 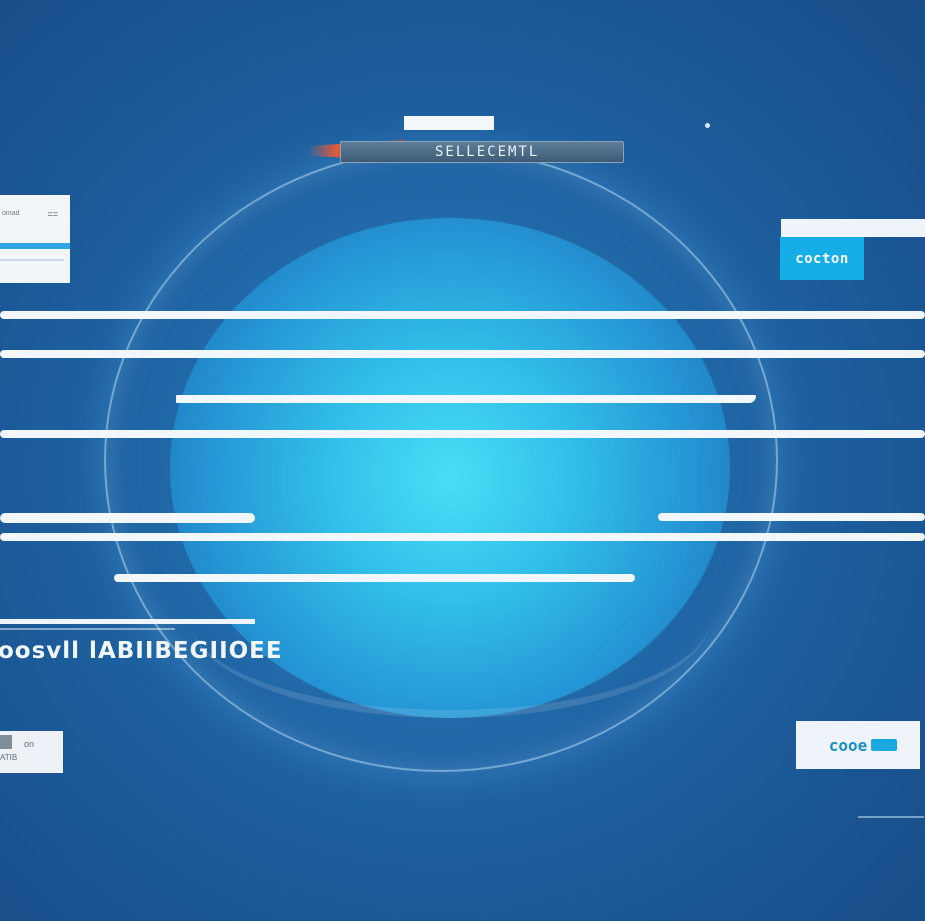 What do you see at coordinates (141, 651) in the screenshot?
I see `page-heading: oosvll lABIIBEGIIOEE` at bounding box center [141, 651].